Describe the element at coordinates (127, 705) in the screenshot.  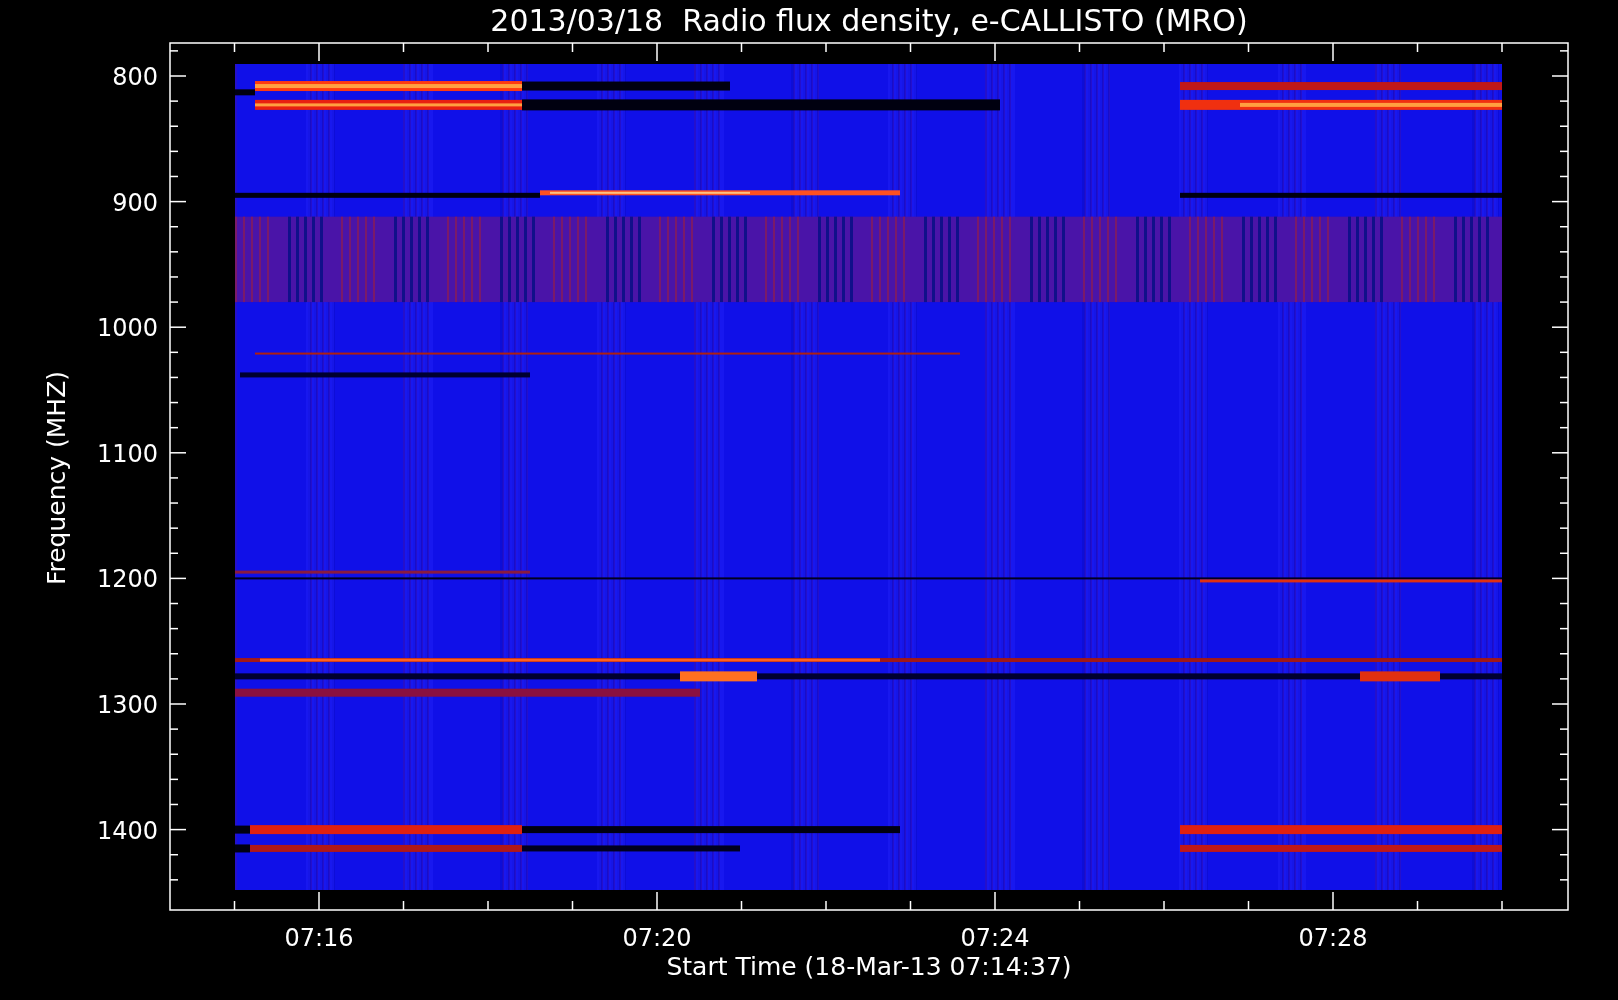
I see `y-tick-label: 1300` at that location.